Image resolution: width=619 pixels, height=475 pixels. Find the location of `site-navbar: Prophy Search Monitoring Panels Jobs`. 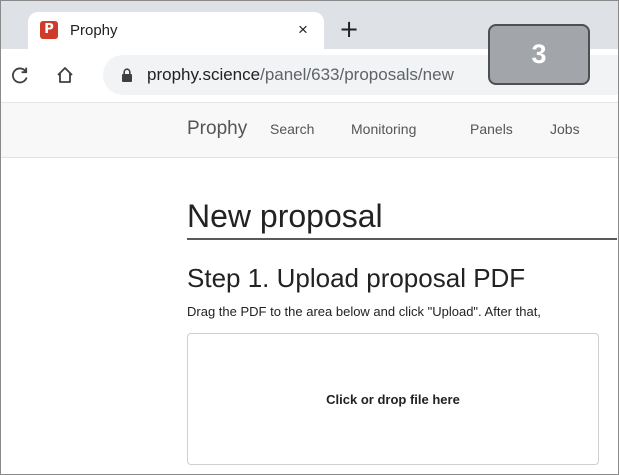

site-navbar: Prophy Search Monitoring Panels Jobs is located at coordinates (309, 130).